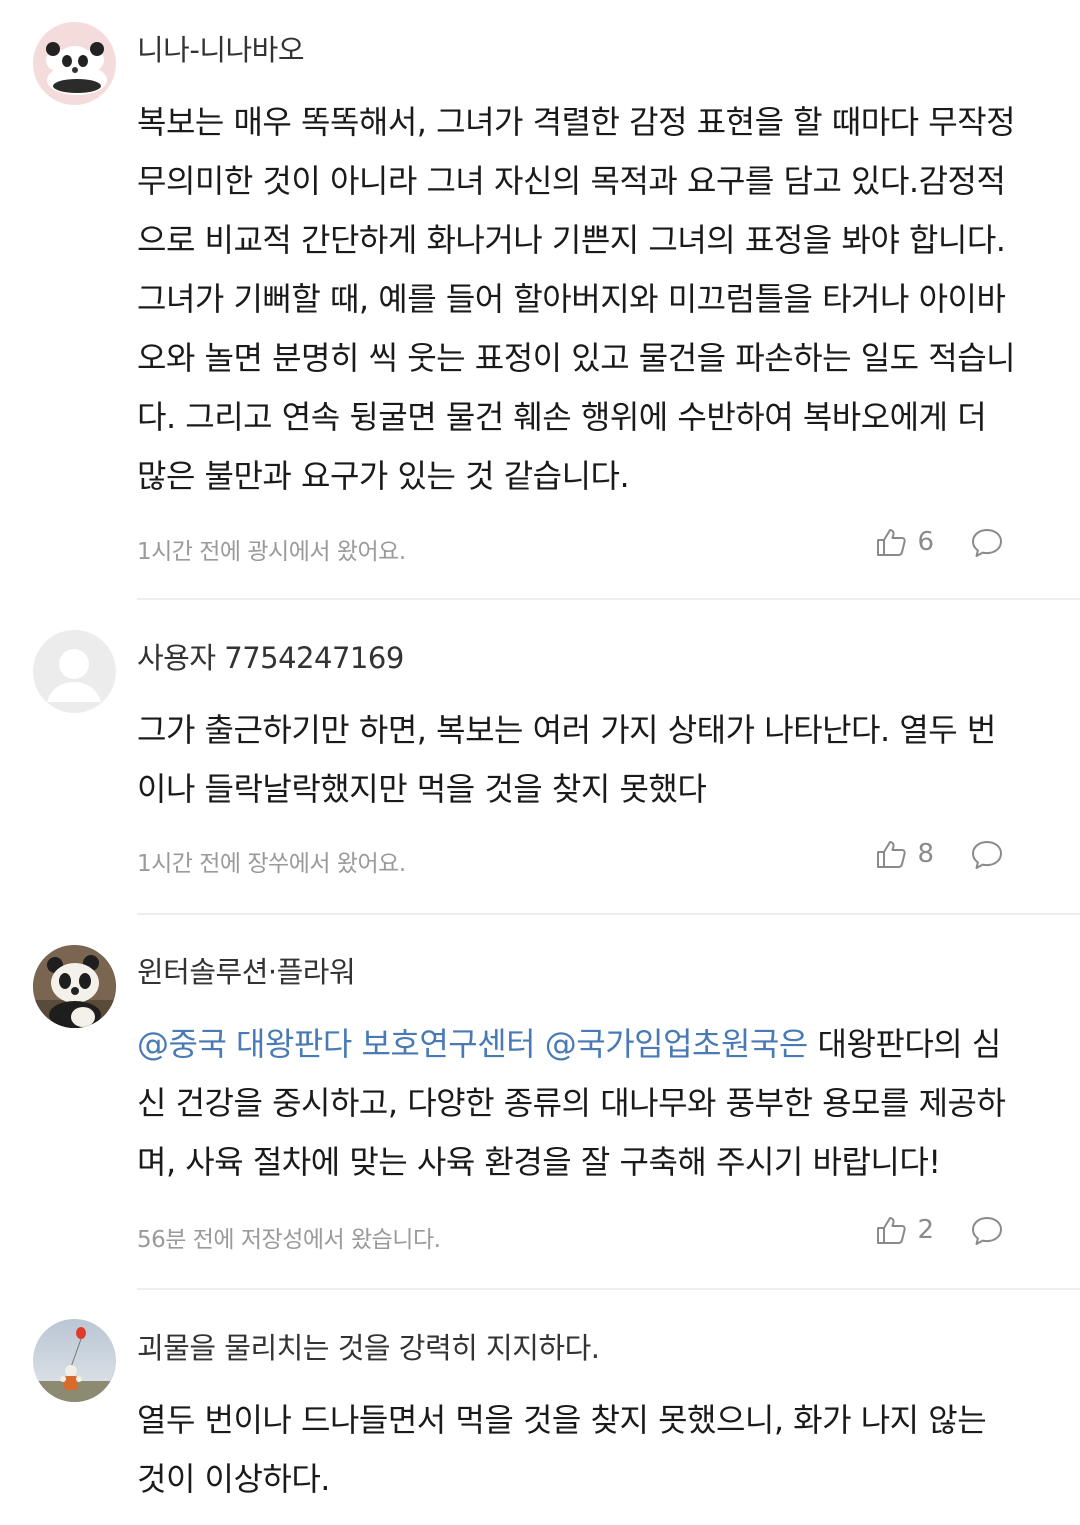 This screenshot has width=1080, height=1525. Describe the element at coordinates (74, 1360) in the screenshot. I see `balloon-avatar-icon` at that location.